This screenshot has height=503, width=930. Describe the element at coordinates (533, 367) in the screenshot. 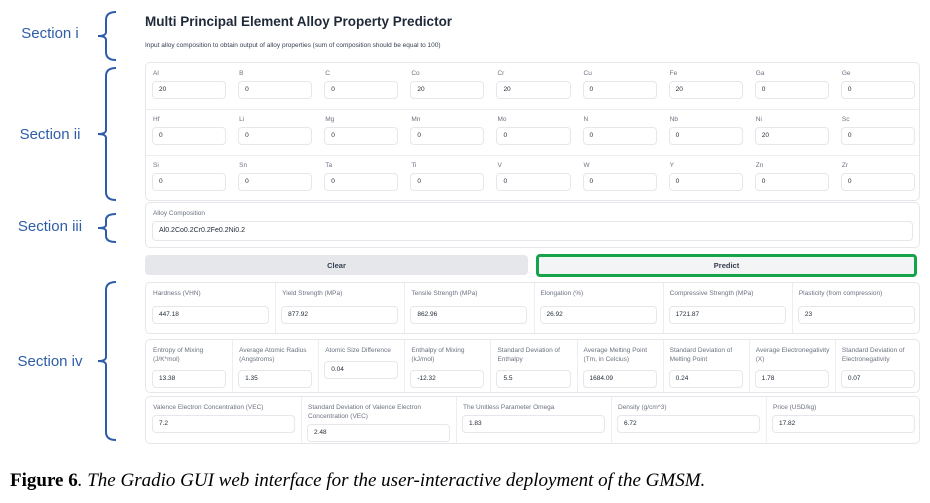

I see `output-thermo-4-cell: Standard Deviation of Enthalpy 5.5` at that location.